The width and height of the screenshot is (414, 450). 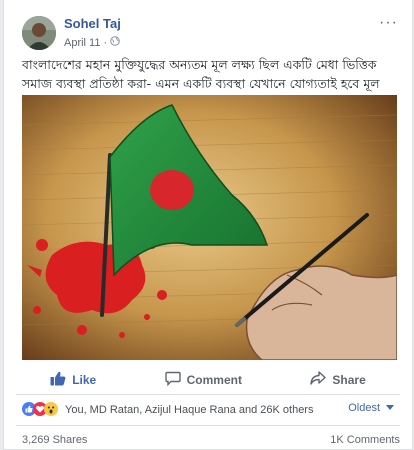 What do you see at coordinates (58, 380) in the screenshot?
I see `thumbs-up-icon` at bounding box center [58, 380].